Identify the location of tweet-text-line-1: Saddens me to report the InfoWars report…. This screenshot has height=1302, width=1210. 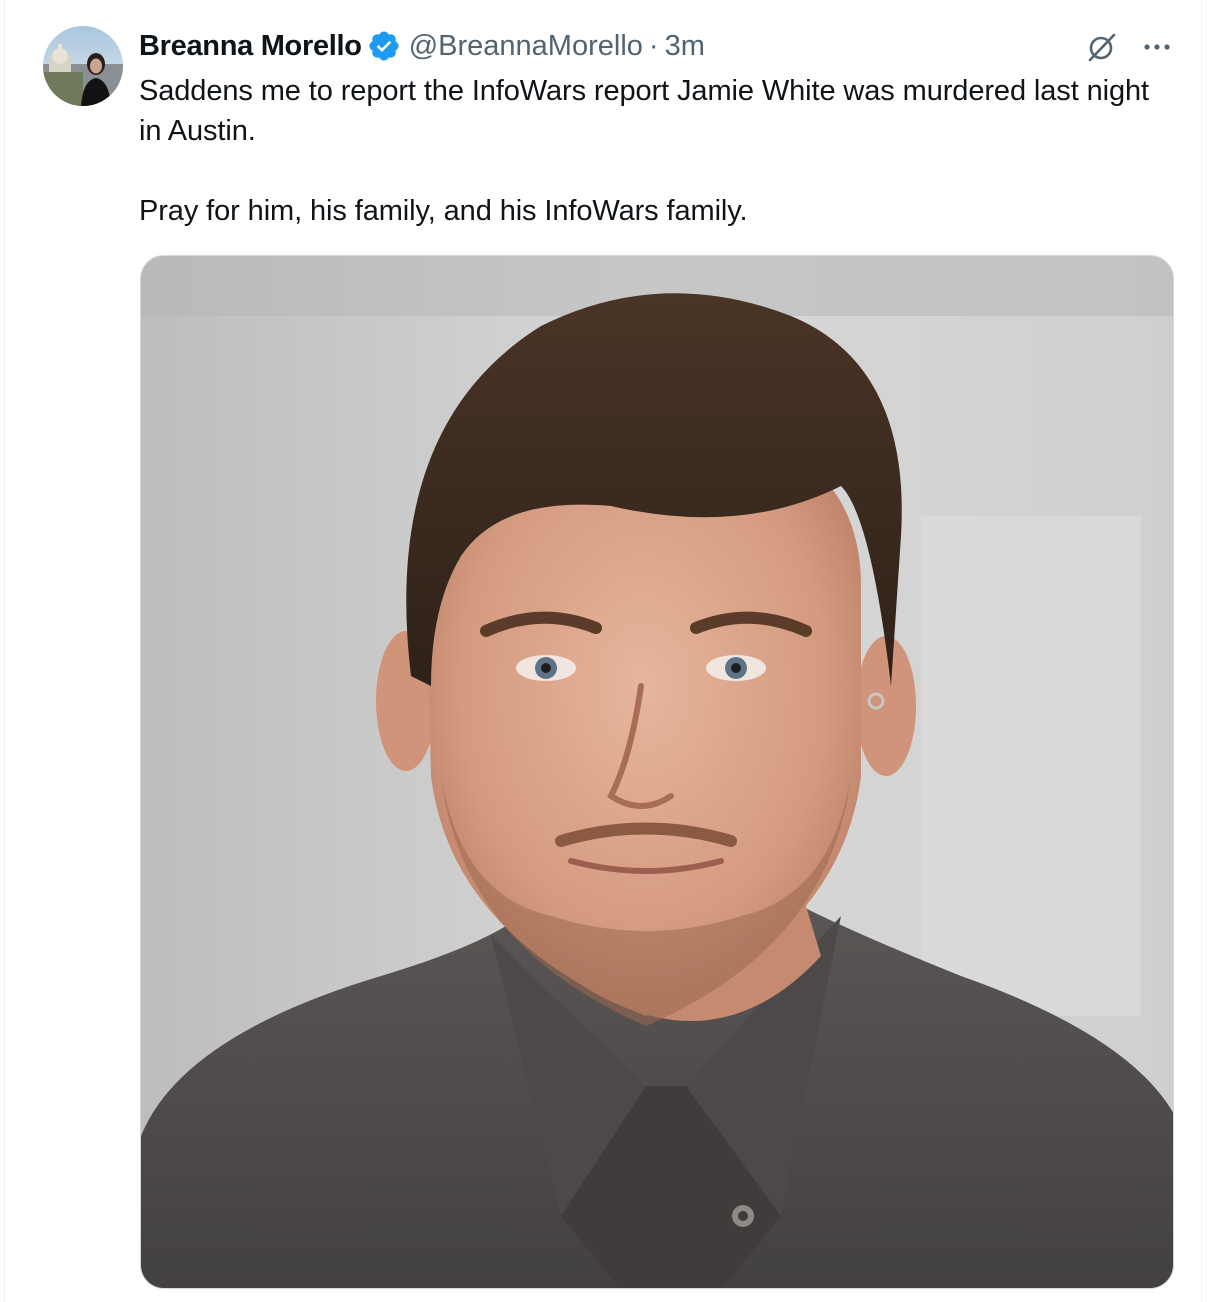
(644, 111).